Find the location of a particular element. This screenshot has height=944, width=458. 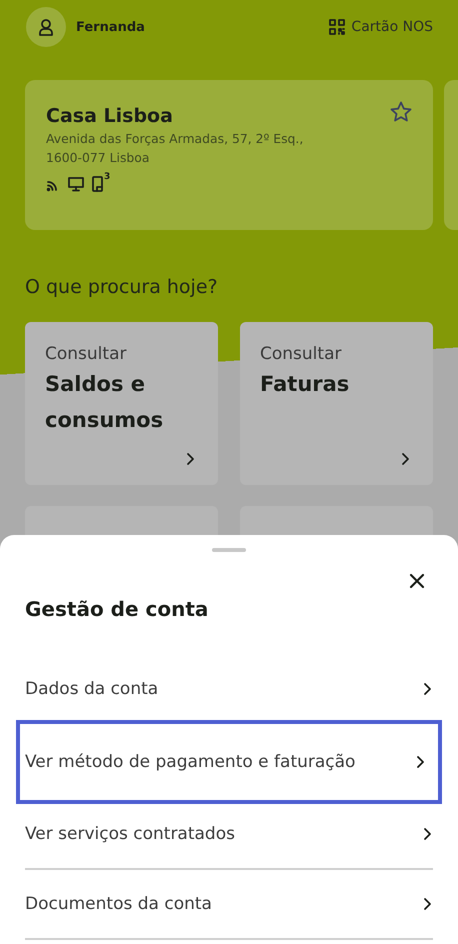

line-count: 3 is located at coordinates (107, 177).